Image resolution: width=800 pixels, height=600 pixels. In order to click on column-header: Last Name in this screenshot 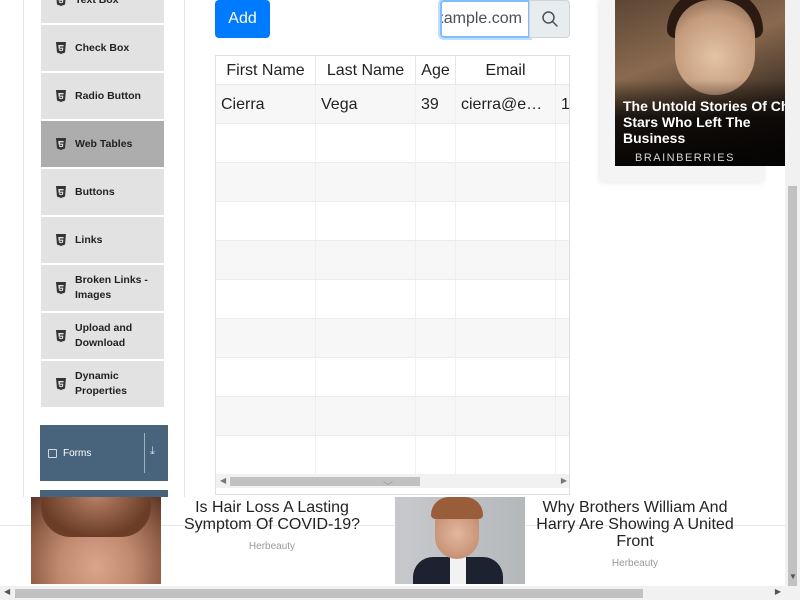, I will do `click(366, 70)`.